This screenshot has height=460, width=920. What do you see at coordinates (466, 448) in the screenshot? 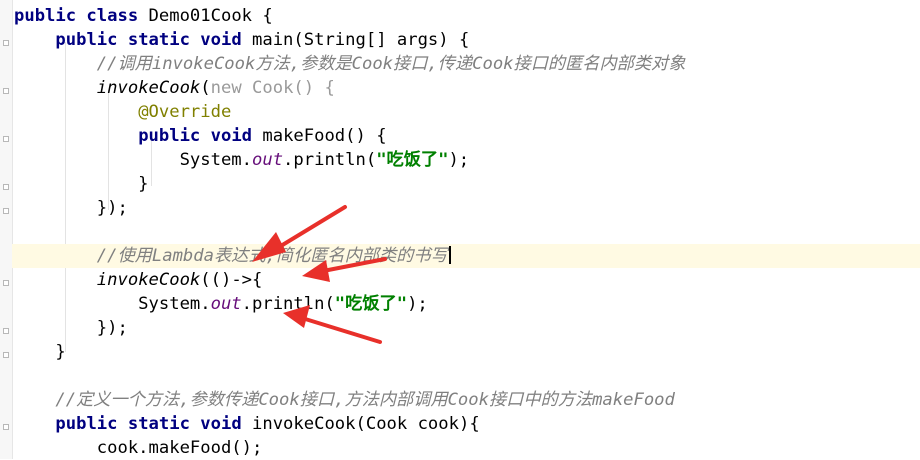
I see `code-line: cook.makeFood();` at bounding box center [466, 448].